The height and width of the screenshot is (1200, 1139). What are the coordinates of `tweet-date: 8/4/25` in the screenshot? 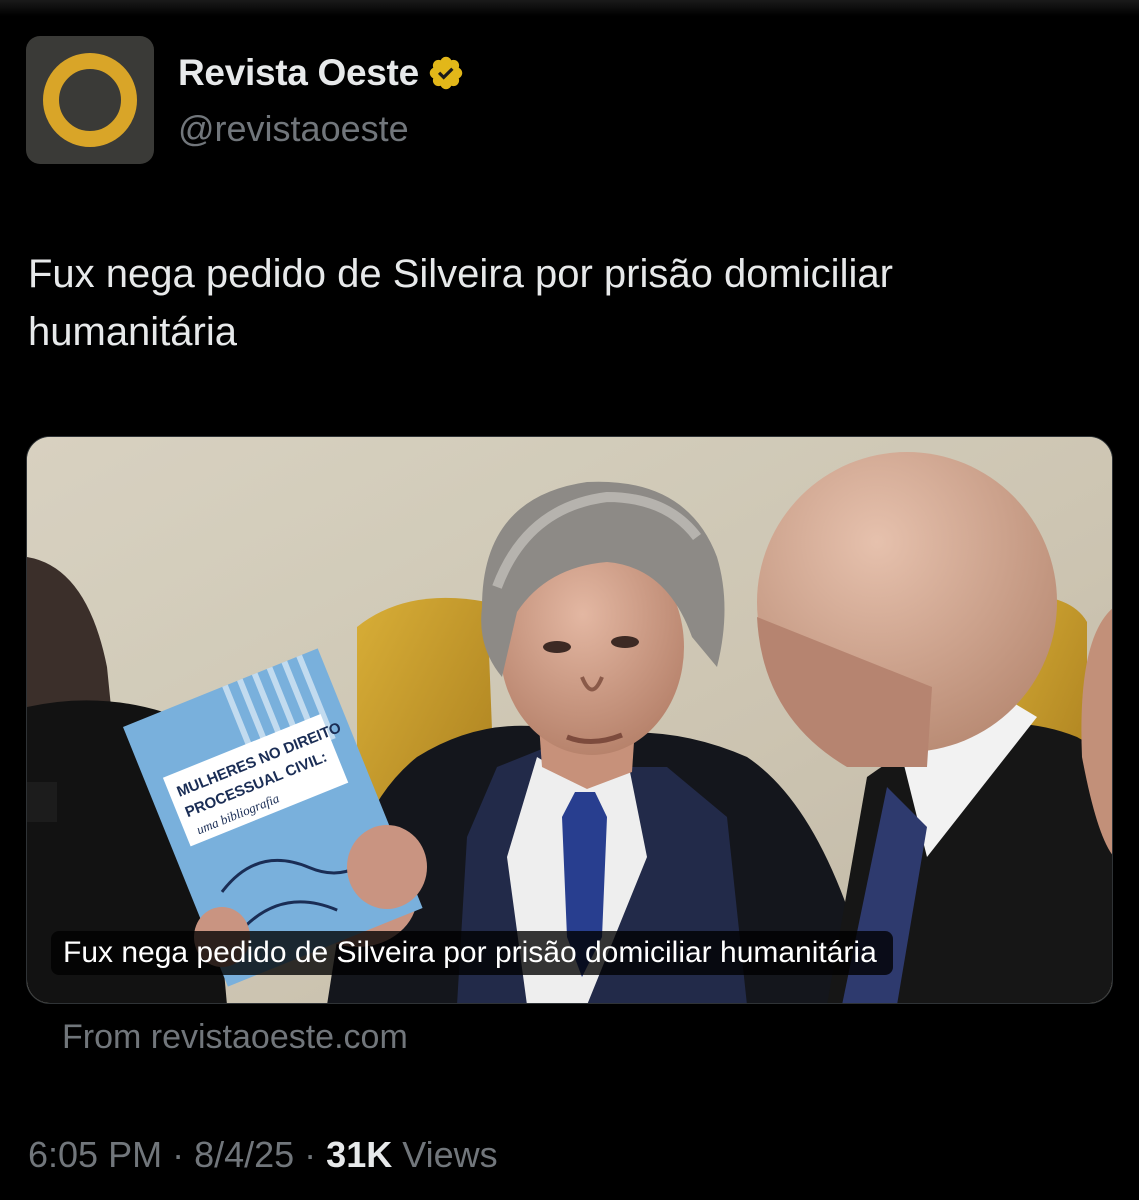 It's located at (244, 1155).